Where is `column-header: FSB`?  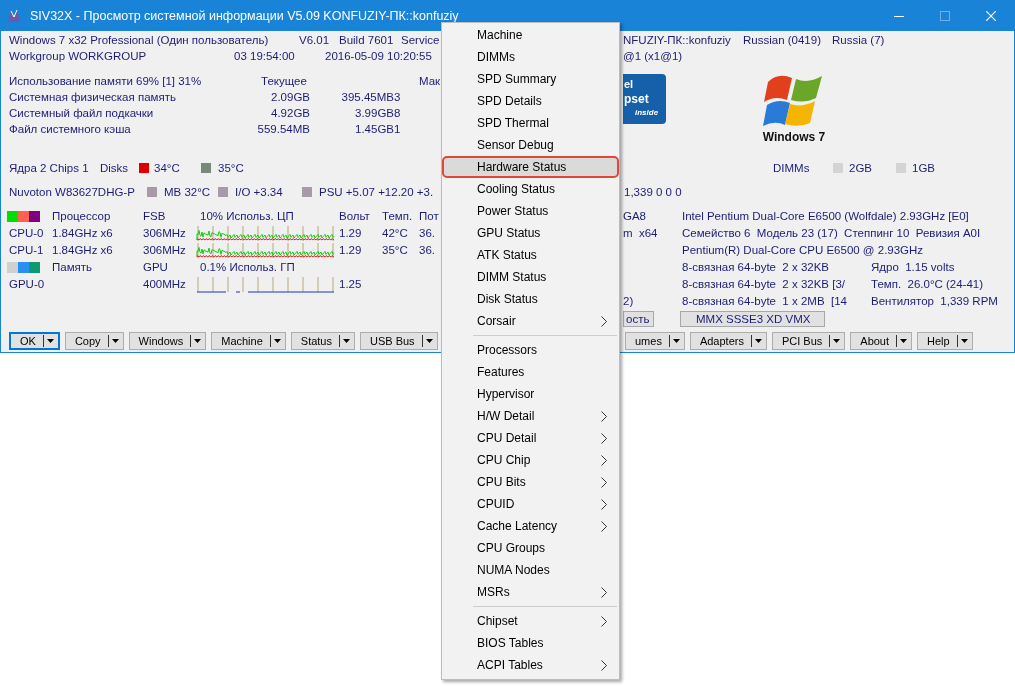 column-header: FSB is located at coordinates (155, 216).